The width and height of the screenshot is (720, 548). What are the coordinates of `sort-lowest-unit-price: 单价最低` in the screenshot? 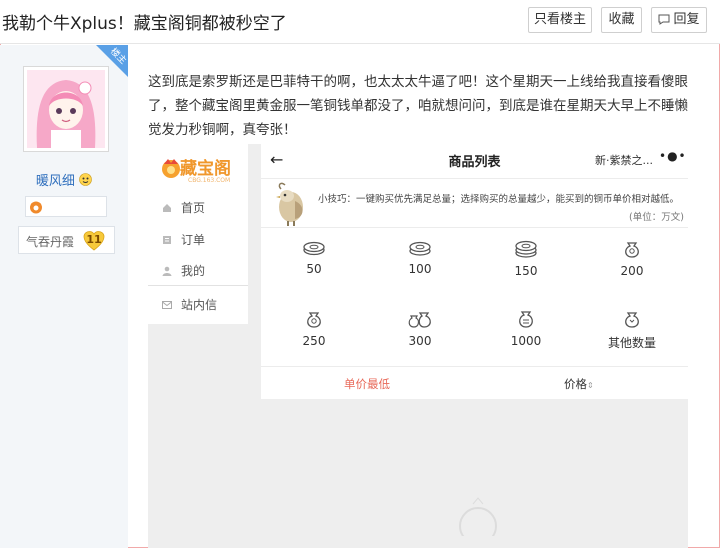 It's located at (367, 384).